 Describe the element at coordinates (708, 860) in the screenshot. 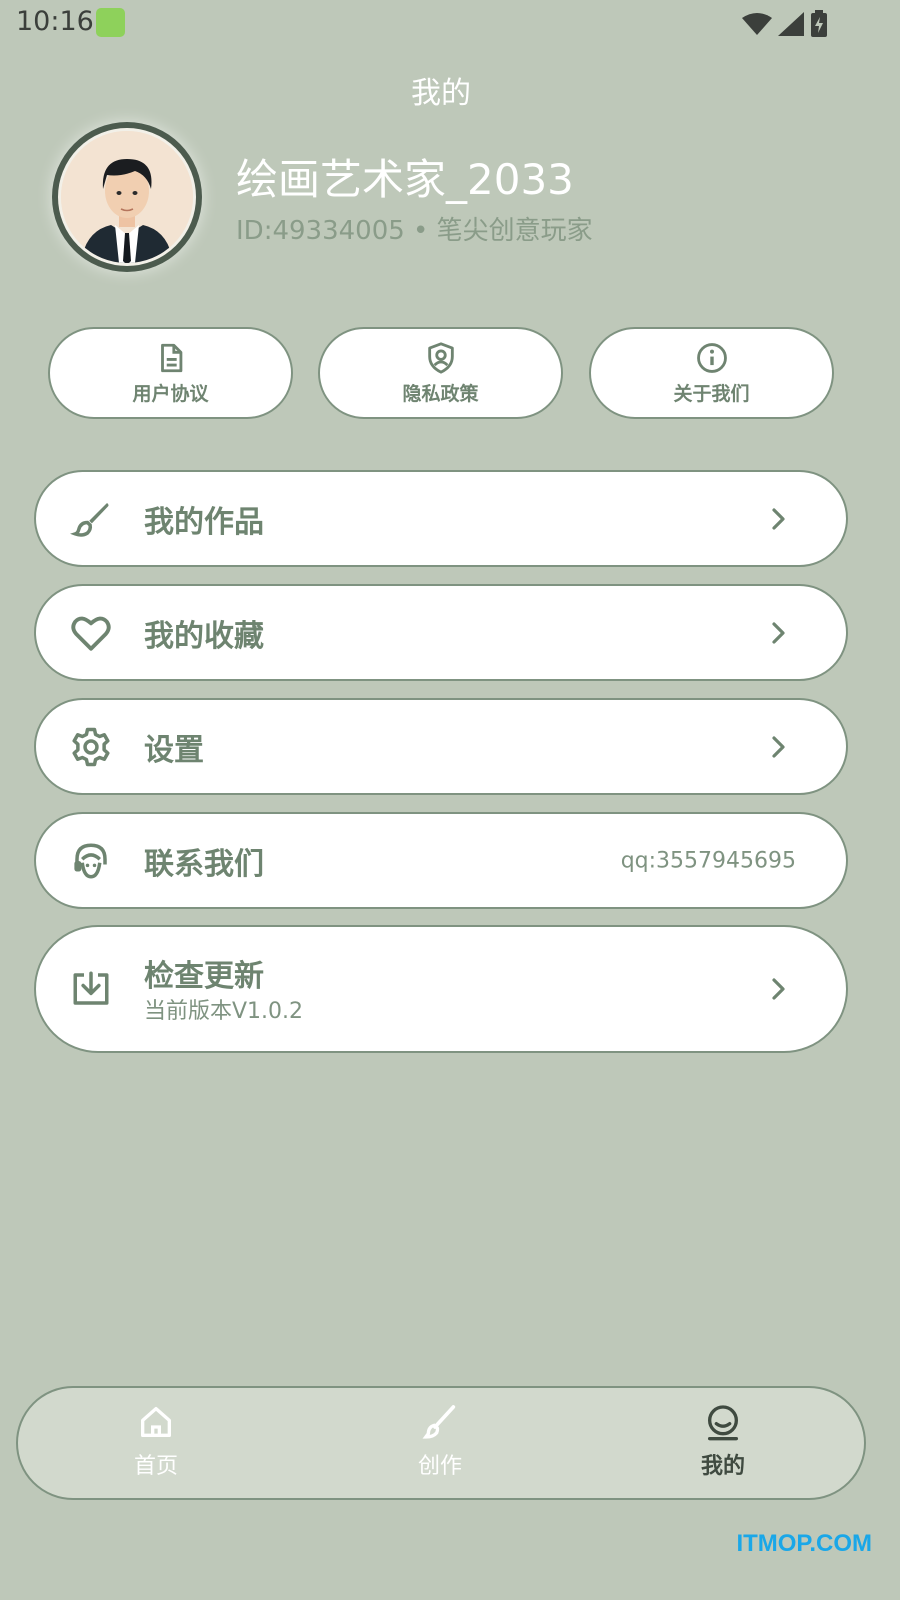

I see `qq-contact-text: qq:3557945695` at that location.